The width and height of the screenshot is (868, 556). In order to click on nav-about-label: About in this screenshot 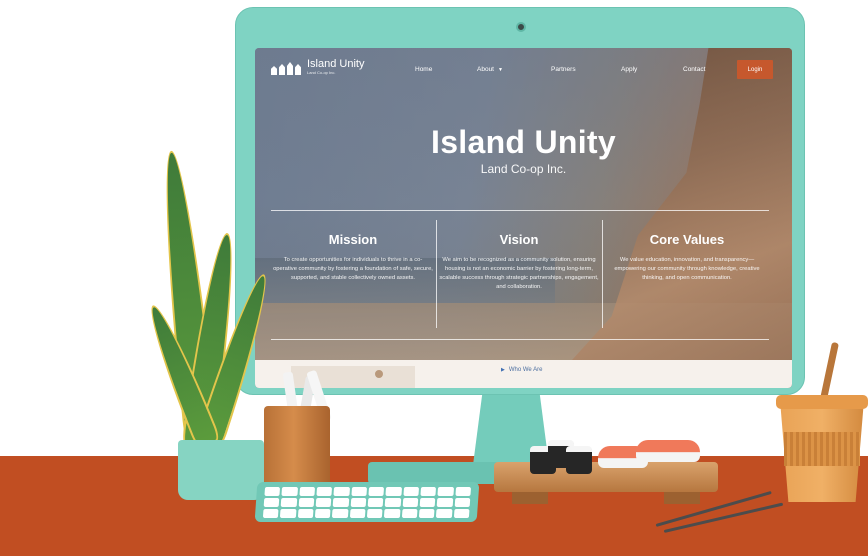, I will do `click(485, 69)`.